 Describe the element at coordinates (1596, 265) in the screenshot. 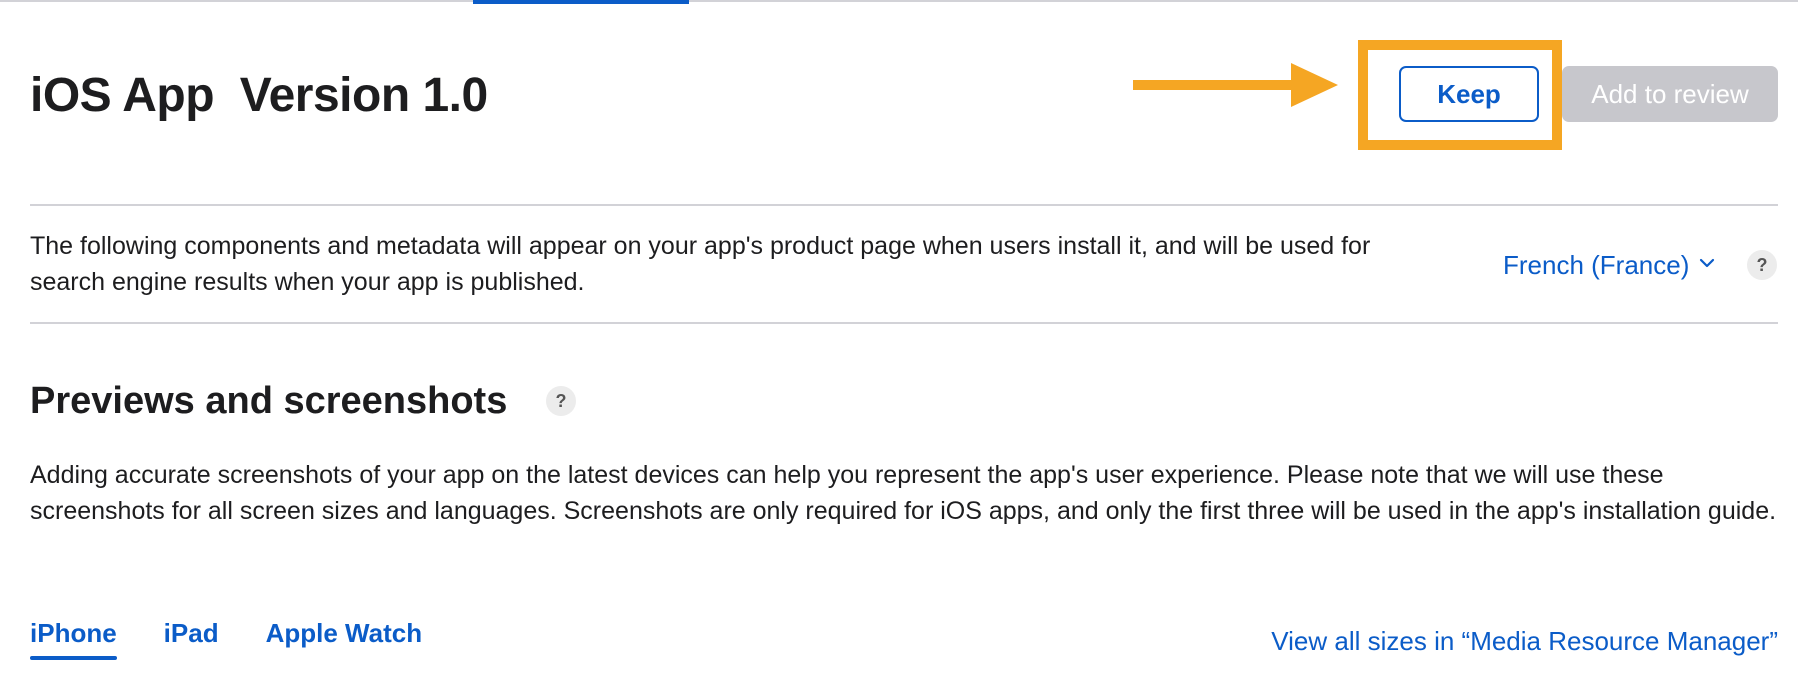

I see `language-label: French (France)` at that location.